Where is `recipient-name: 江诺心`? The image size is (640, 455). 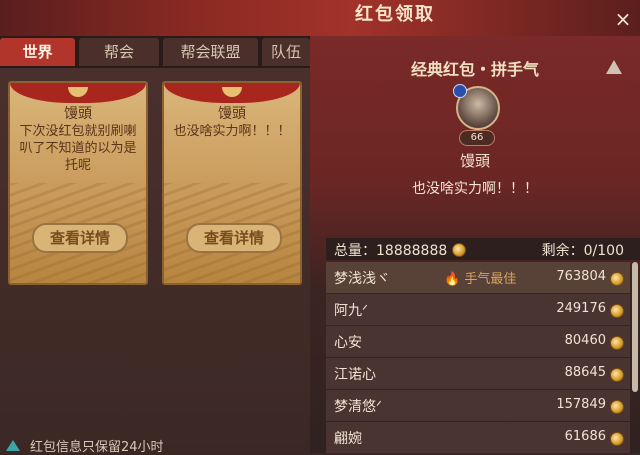
recipient-name: 江诺心 is located at coordinates (355, 375).